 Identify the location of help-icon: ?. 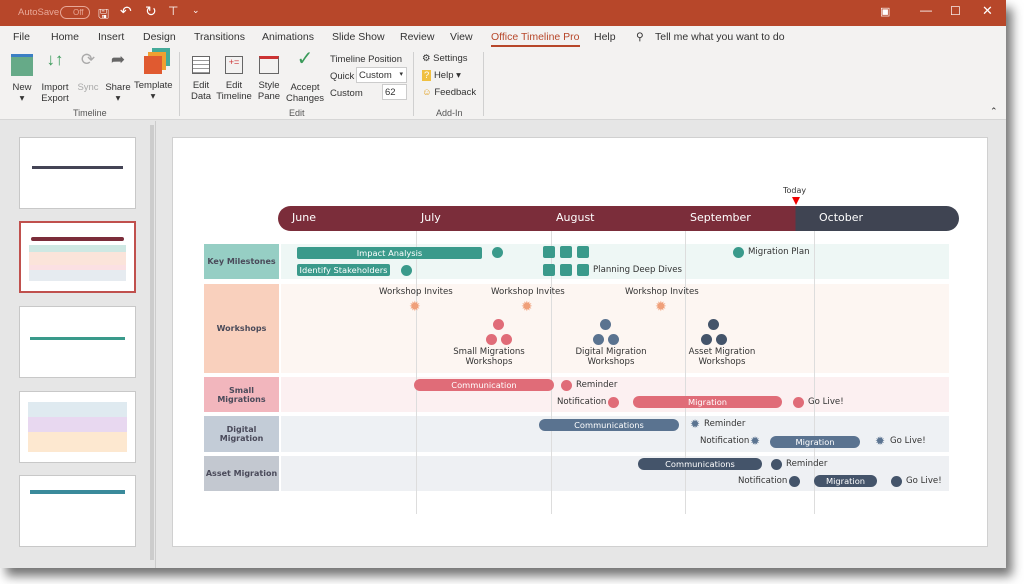
(427, 75).